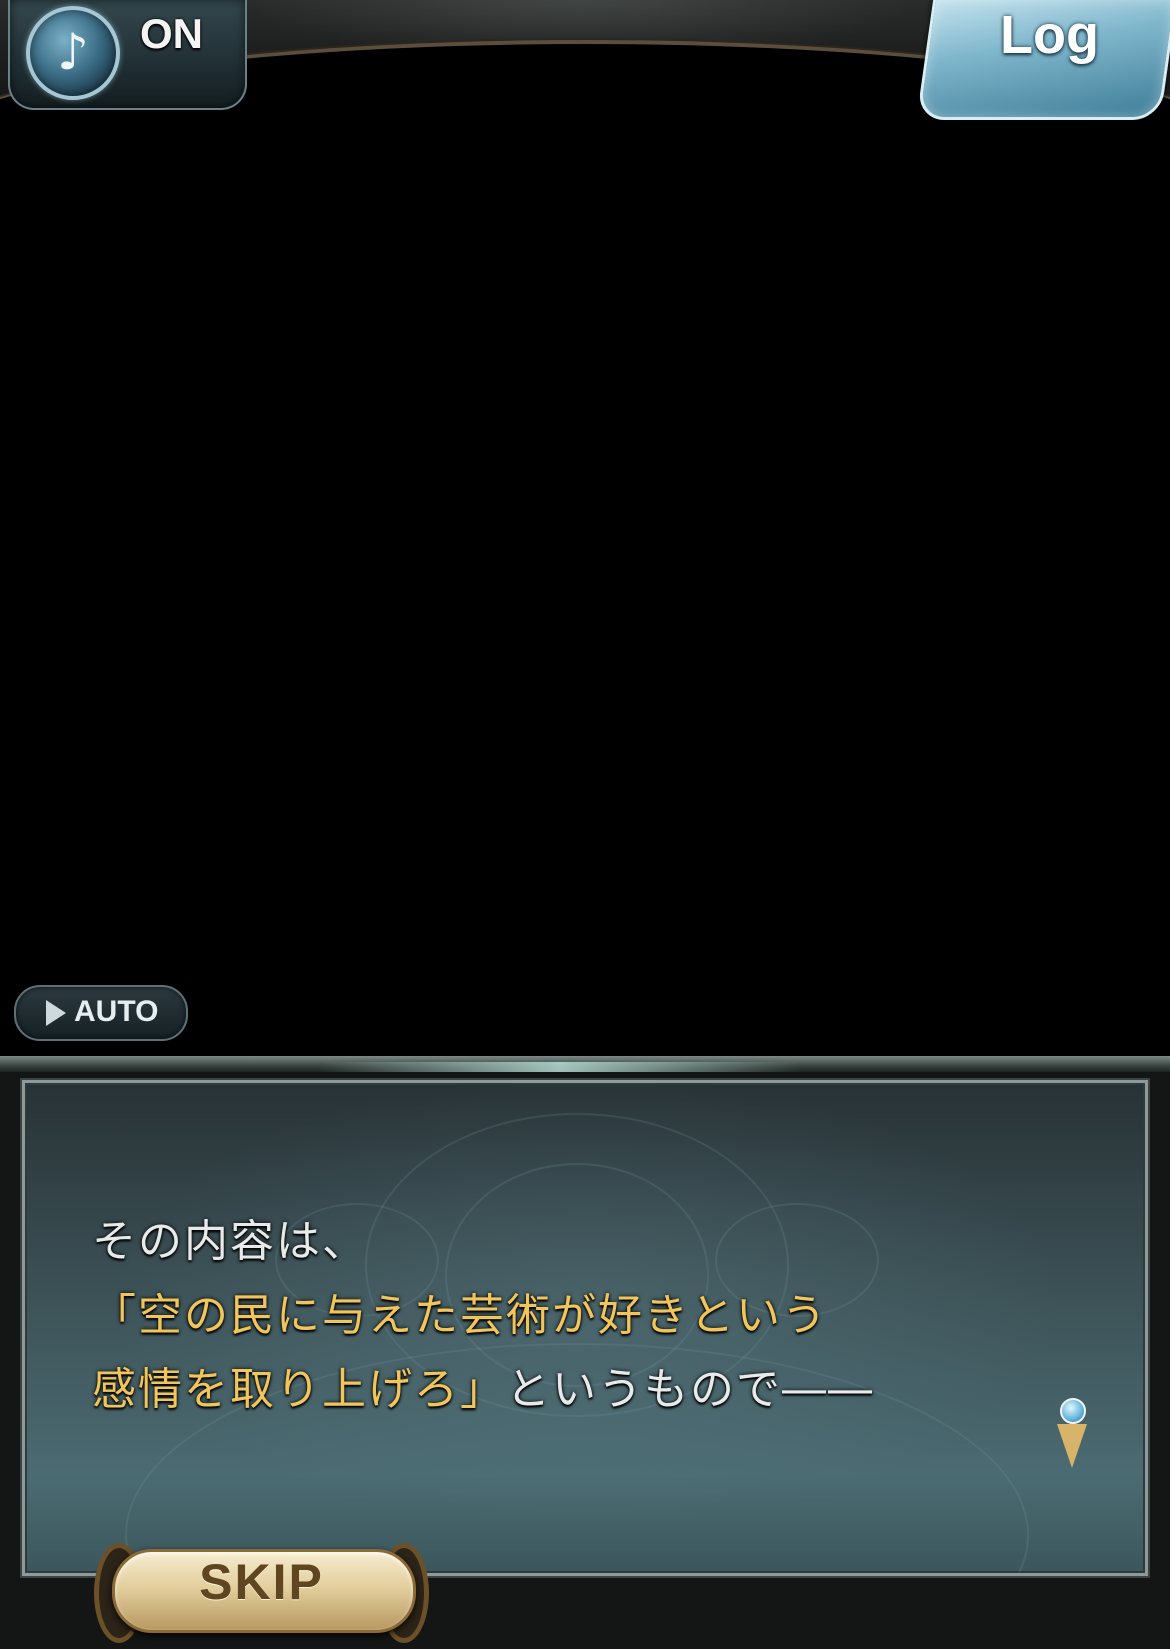 This screenshot has height=1649, width=1170. I want to click on skip-button: SKIP, so click(261, 1589).